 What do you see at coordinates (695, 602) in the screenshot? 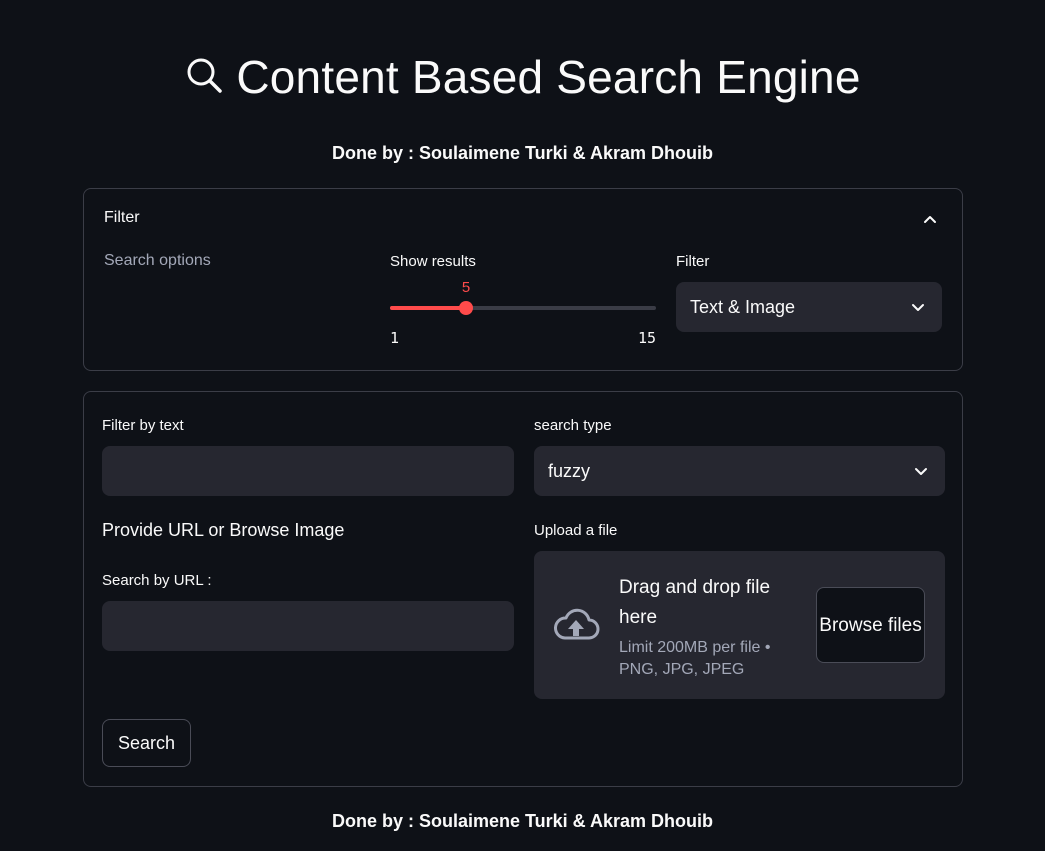
I see `dropzone-instructions: Drag and drop file here` at bounding box center [695, 602].